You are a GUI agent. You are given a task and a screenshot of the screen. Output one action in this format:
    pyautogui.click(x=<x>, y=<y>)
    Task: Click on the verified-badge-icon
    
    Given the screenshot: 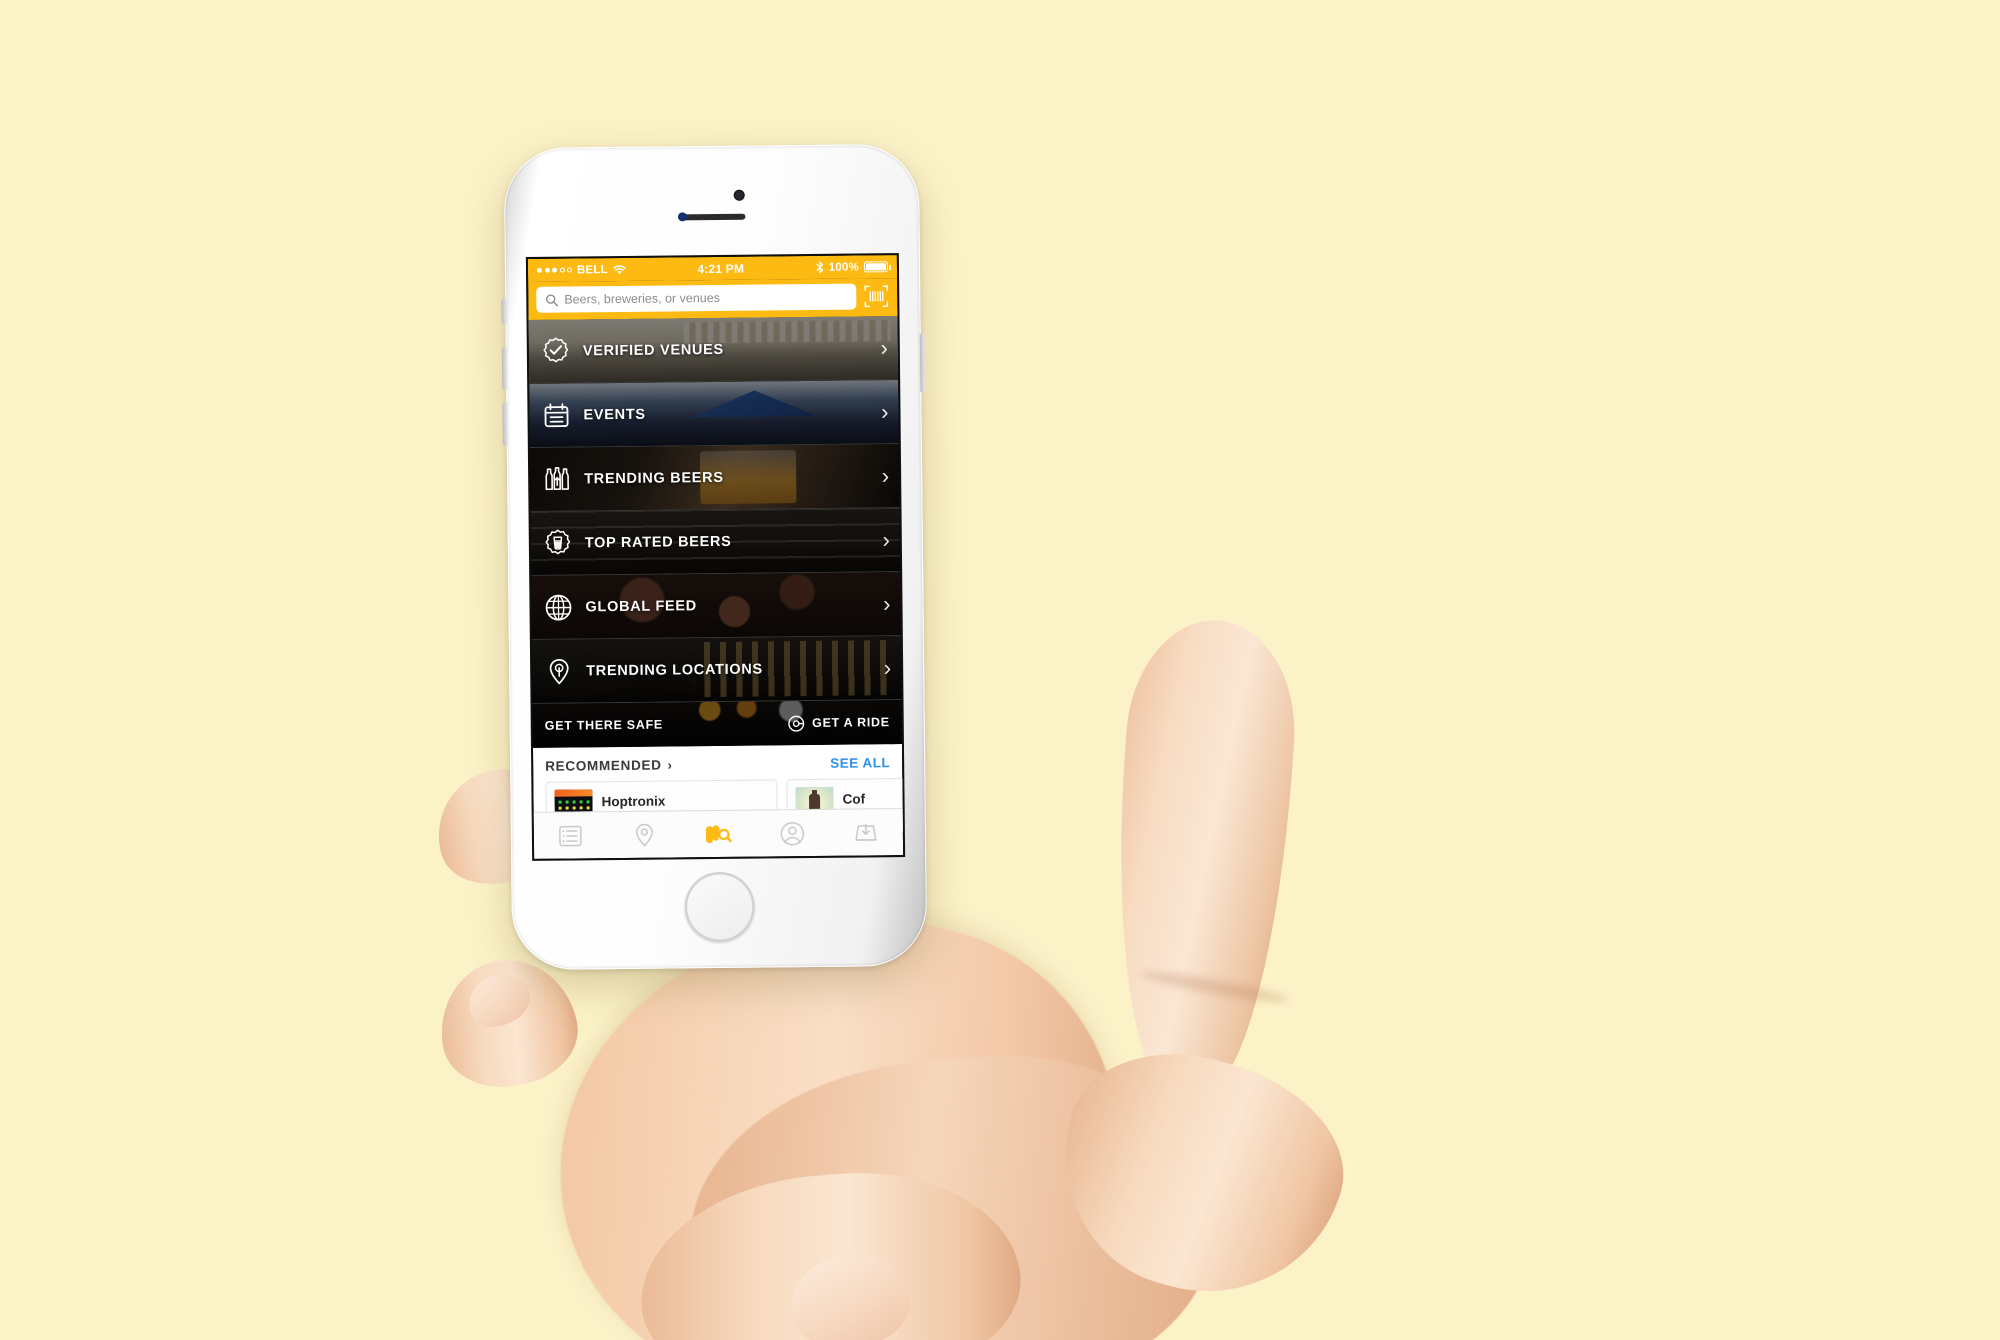 What is the action you would take?
    pyautogui.click(x=556, y=351)
    